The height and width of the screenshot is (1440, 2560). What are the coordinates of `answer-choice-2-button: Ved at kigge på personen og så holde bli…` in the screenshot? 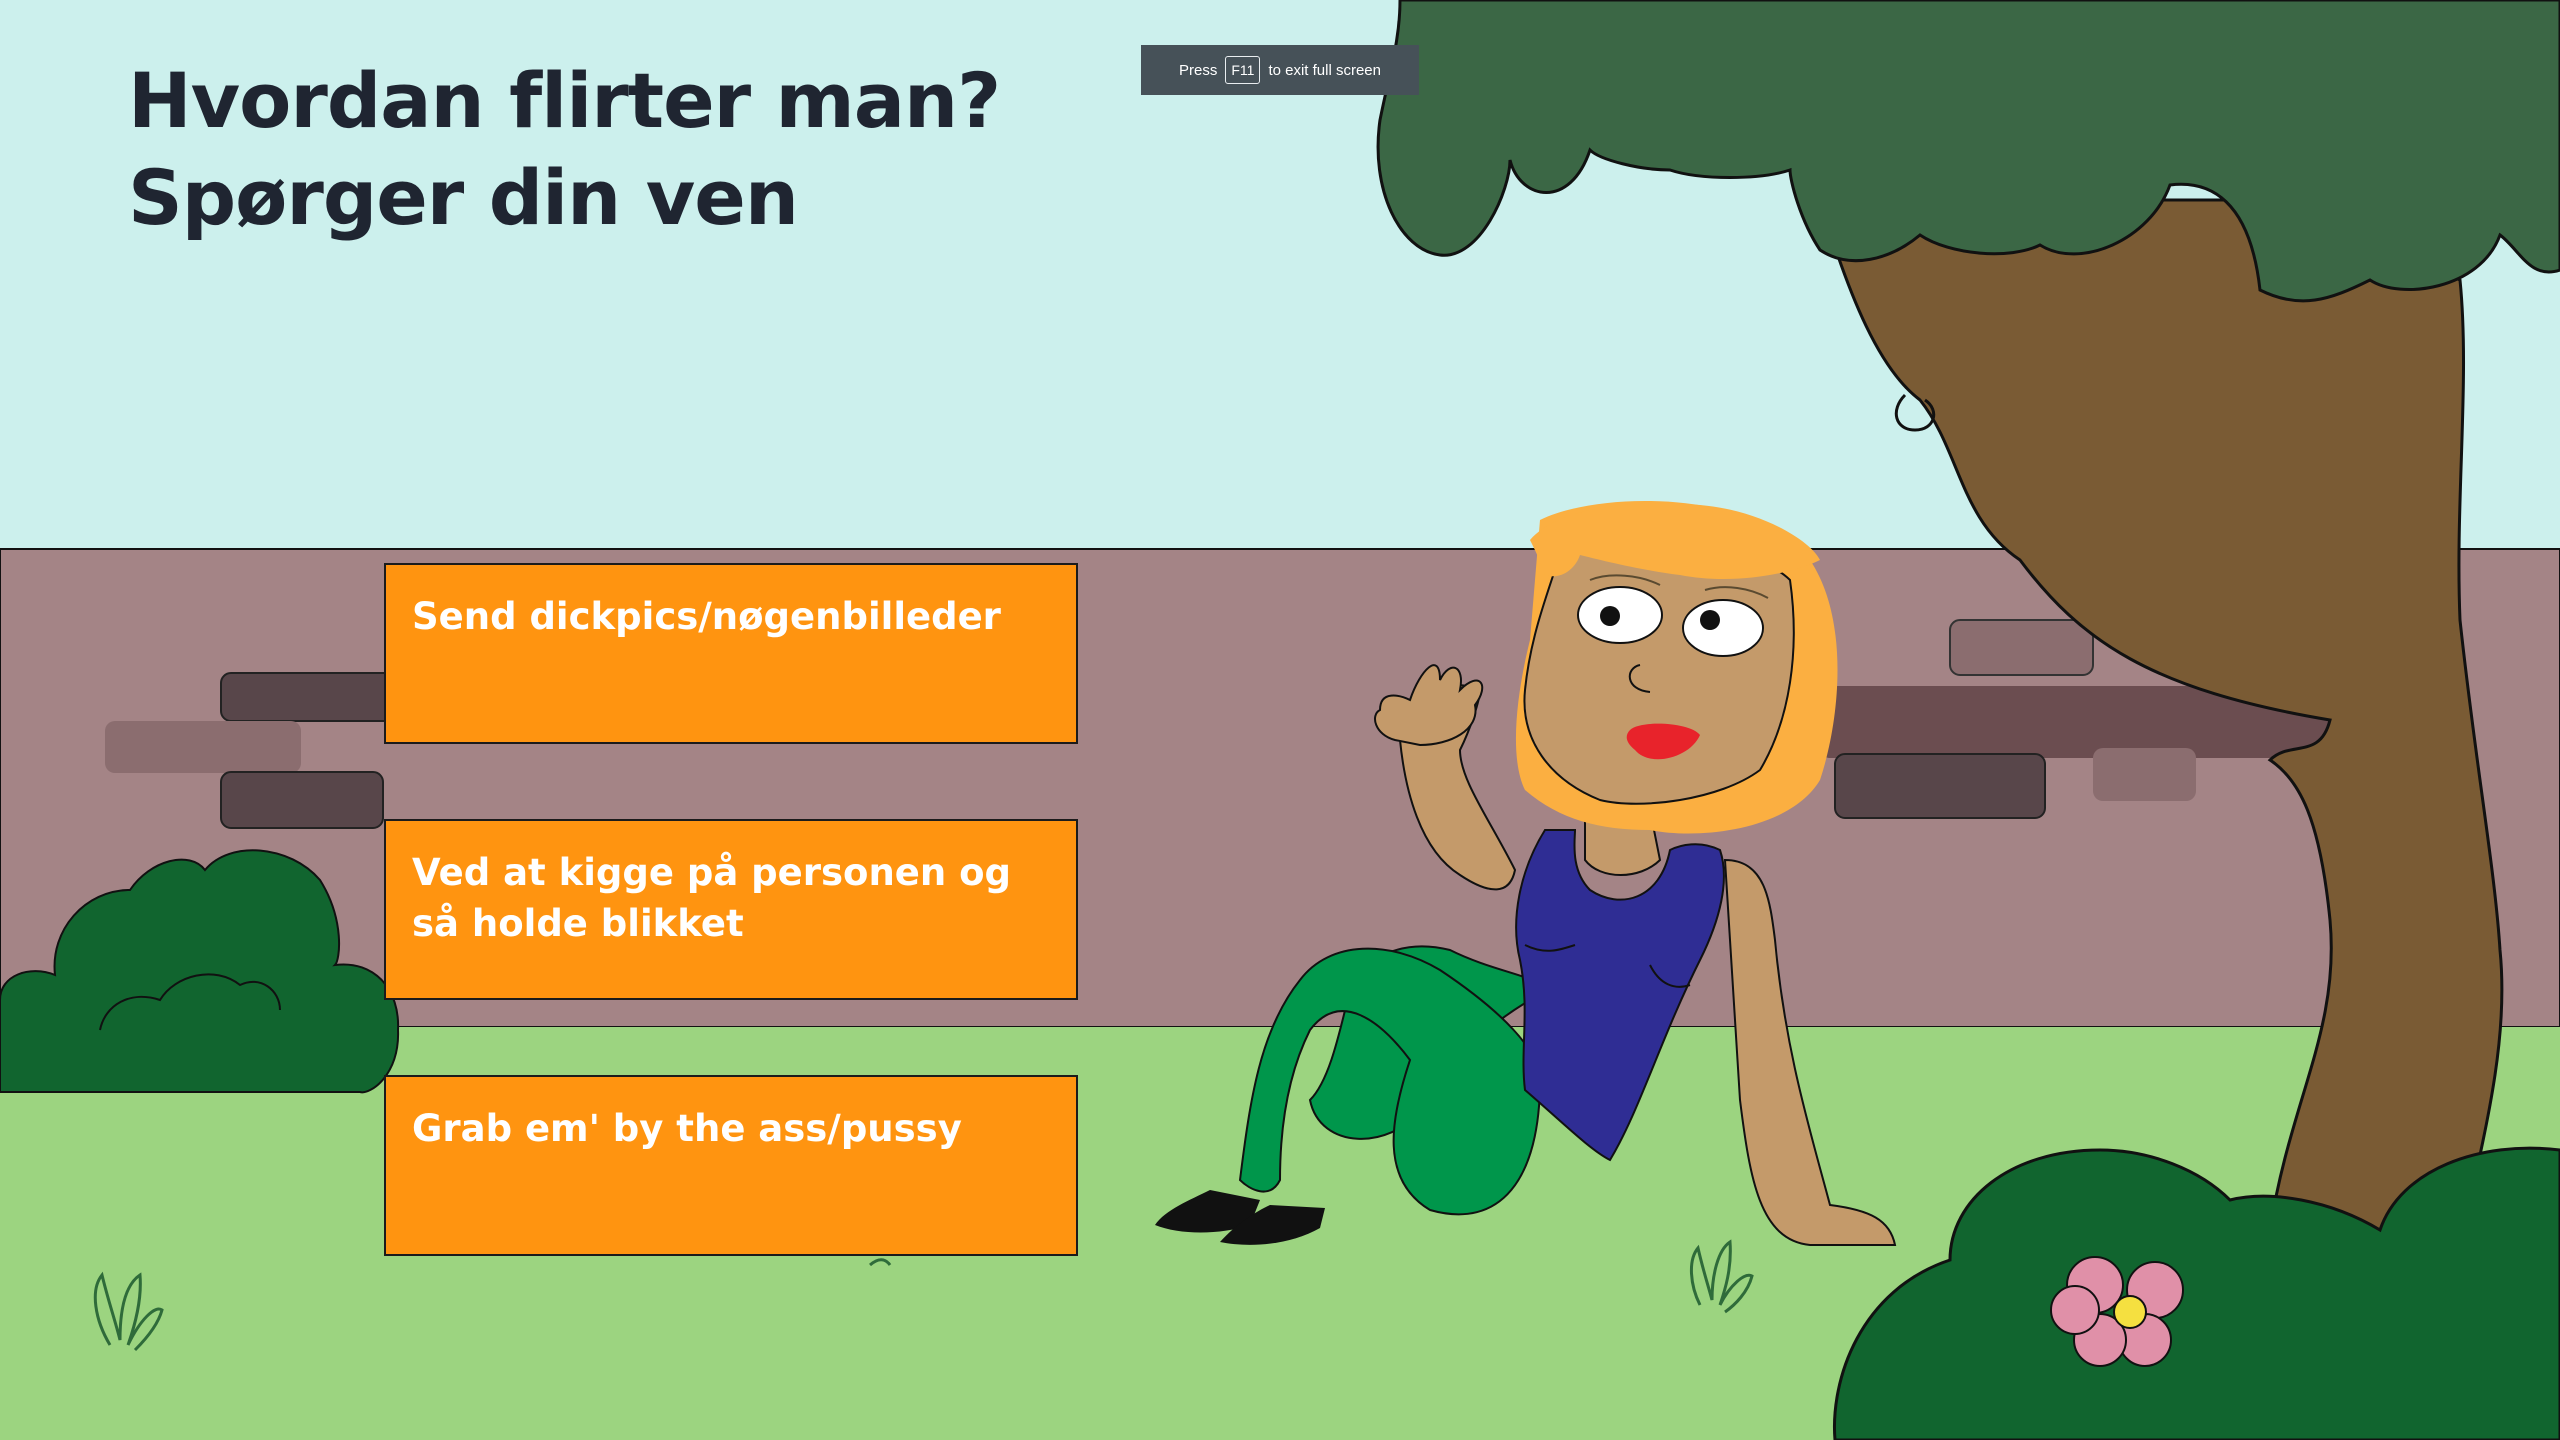 It's located at (731, 909).